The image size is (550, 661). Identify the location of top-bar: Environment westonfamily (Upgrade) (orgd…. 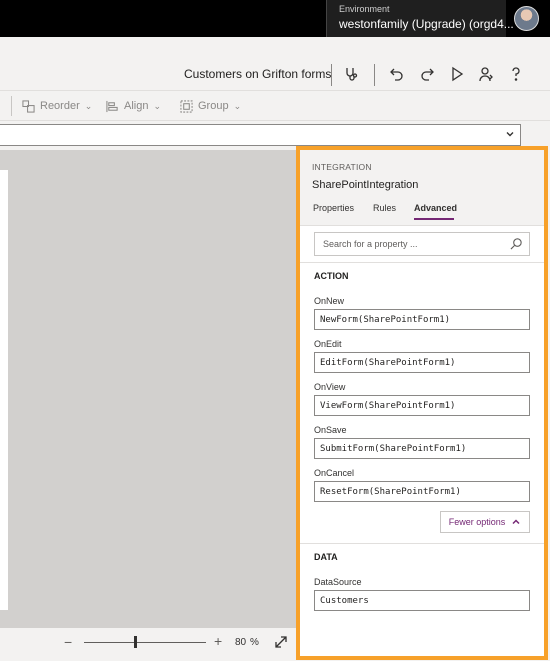
(275, 18).